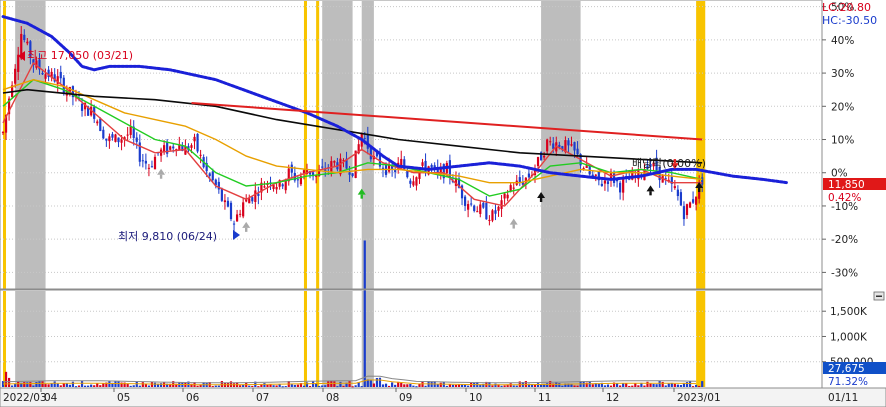 This screenshot has height=407, width=886. I want to click on dividend-label: 배당락(0.00%), so click(669, 163).